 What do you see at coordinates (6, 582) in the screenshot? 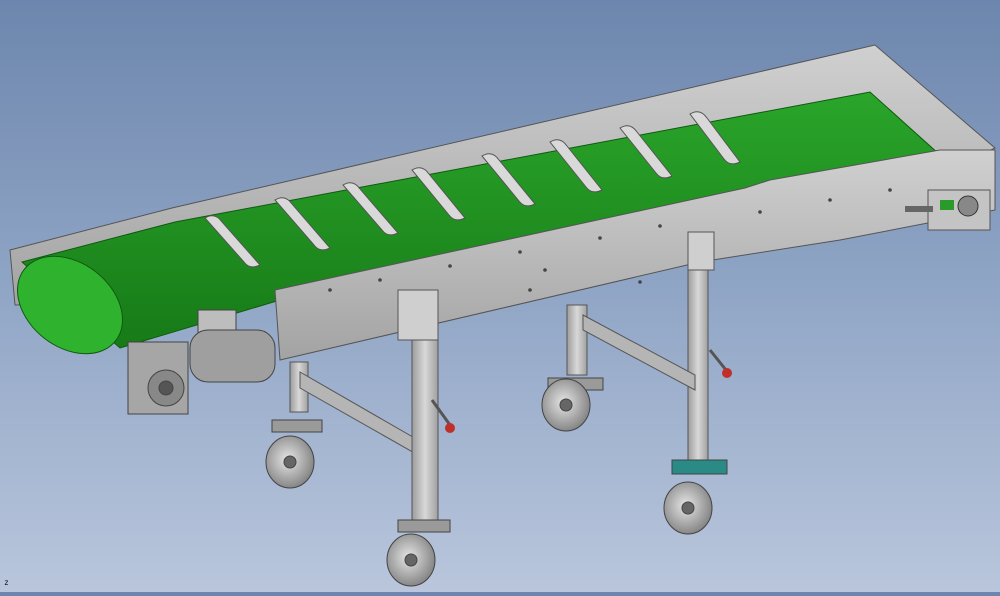
I see `axis-indicator: z` at bounding box center [6, 582].